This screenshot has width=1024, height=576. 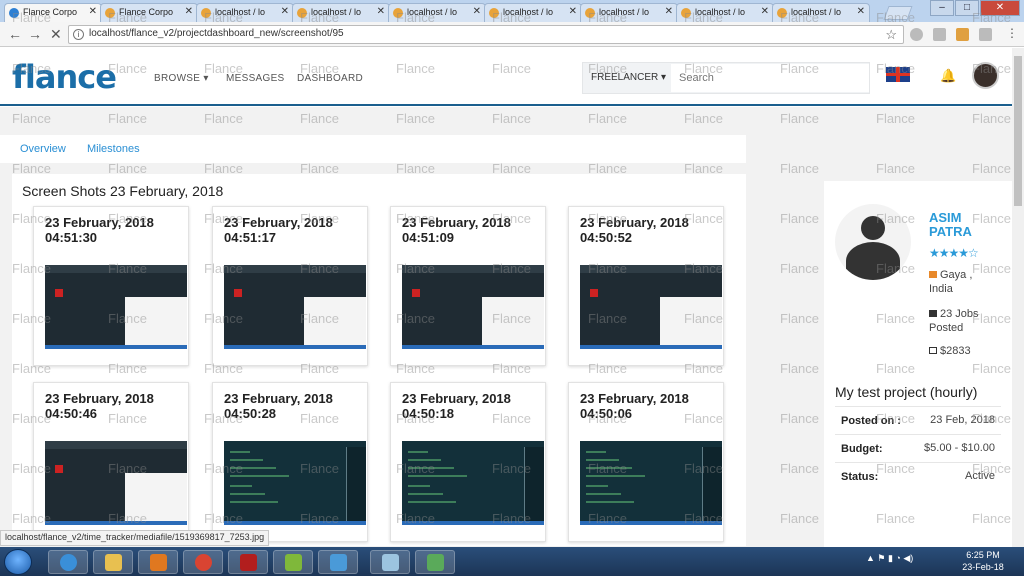 I want to click on nav-dashboard: DASHBOARD, so click(x=330, y=78).